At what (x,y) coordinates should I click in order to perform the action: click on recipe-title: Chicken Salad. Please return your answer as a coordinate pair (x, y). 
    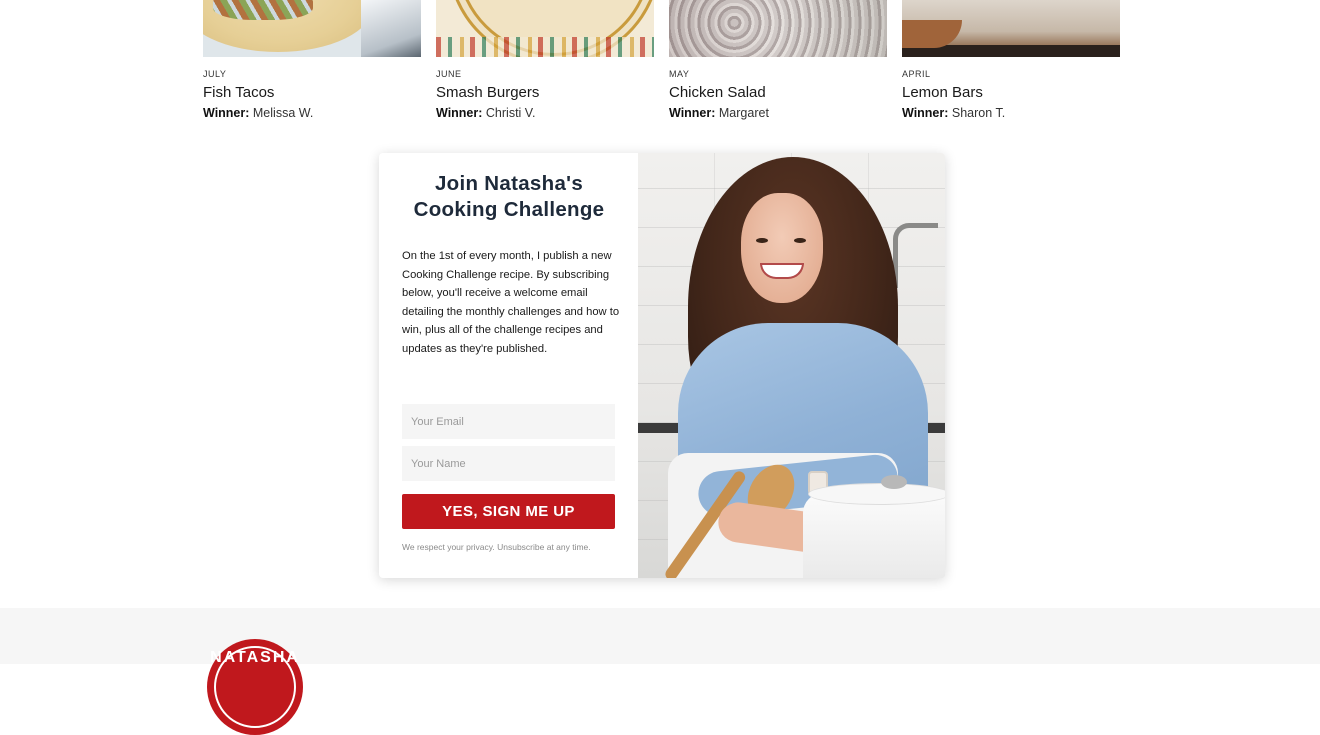
    Looking at the image, I should click on (717, 92).